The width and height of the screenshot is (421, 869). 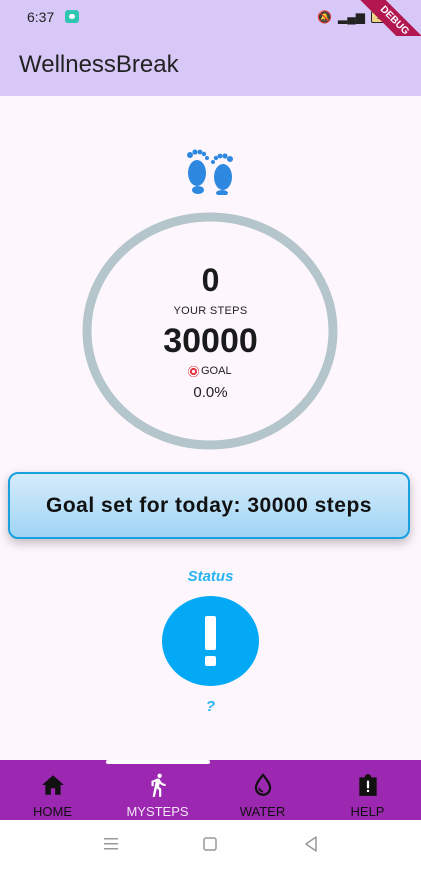 I want to click on your-steps-label: YOUR STEPS, so click(x=210, y=311).